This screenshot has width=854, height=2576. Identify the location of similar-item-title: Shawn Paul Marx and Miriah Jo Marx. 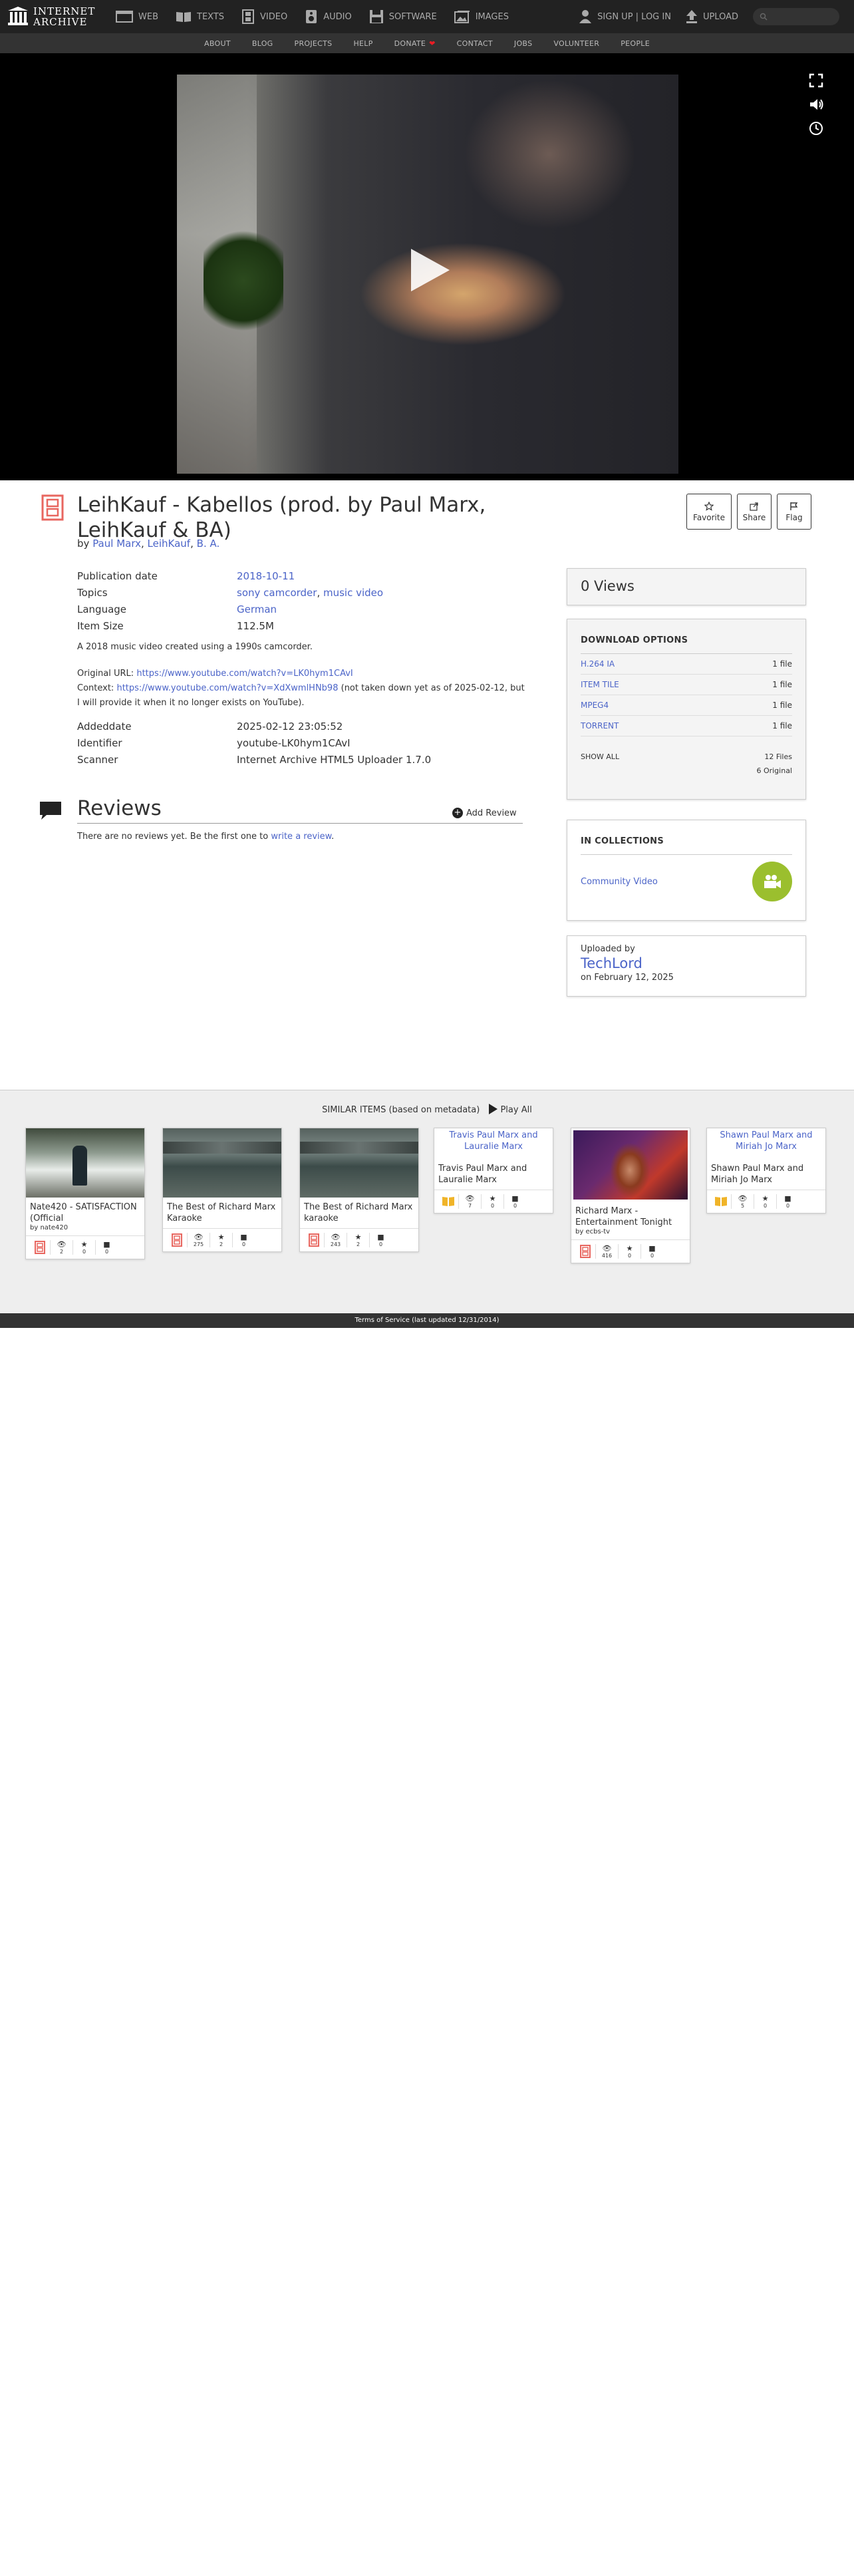
(766, 1169).